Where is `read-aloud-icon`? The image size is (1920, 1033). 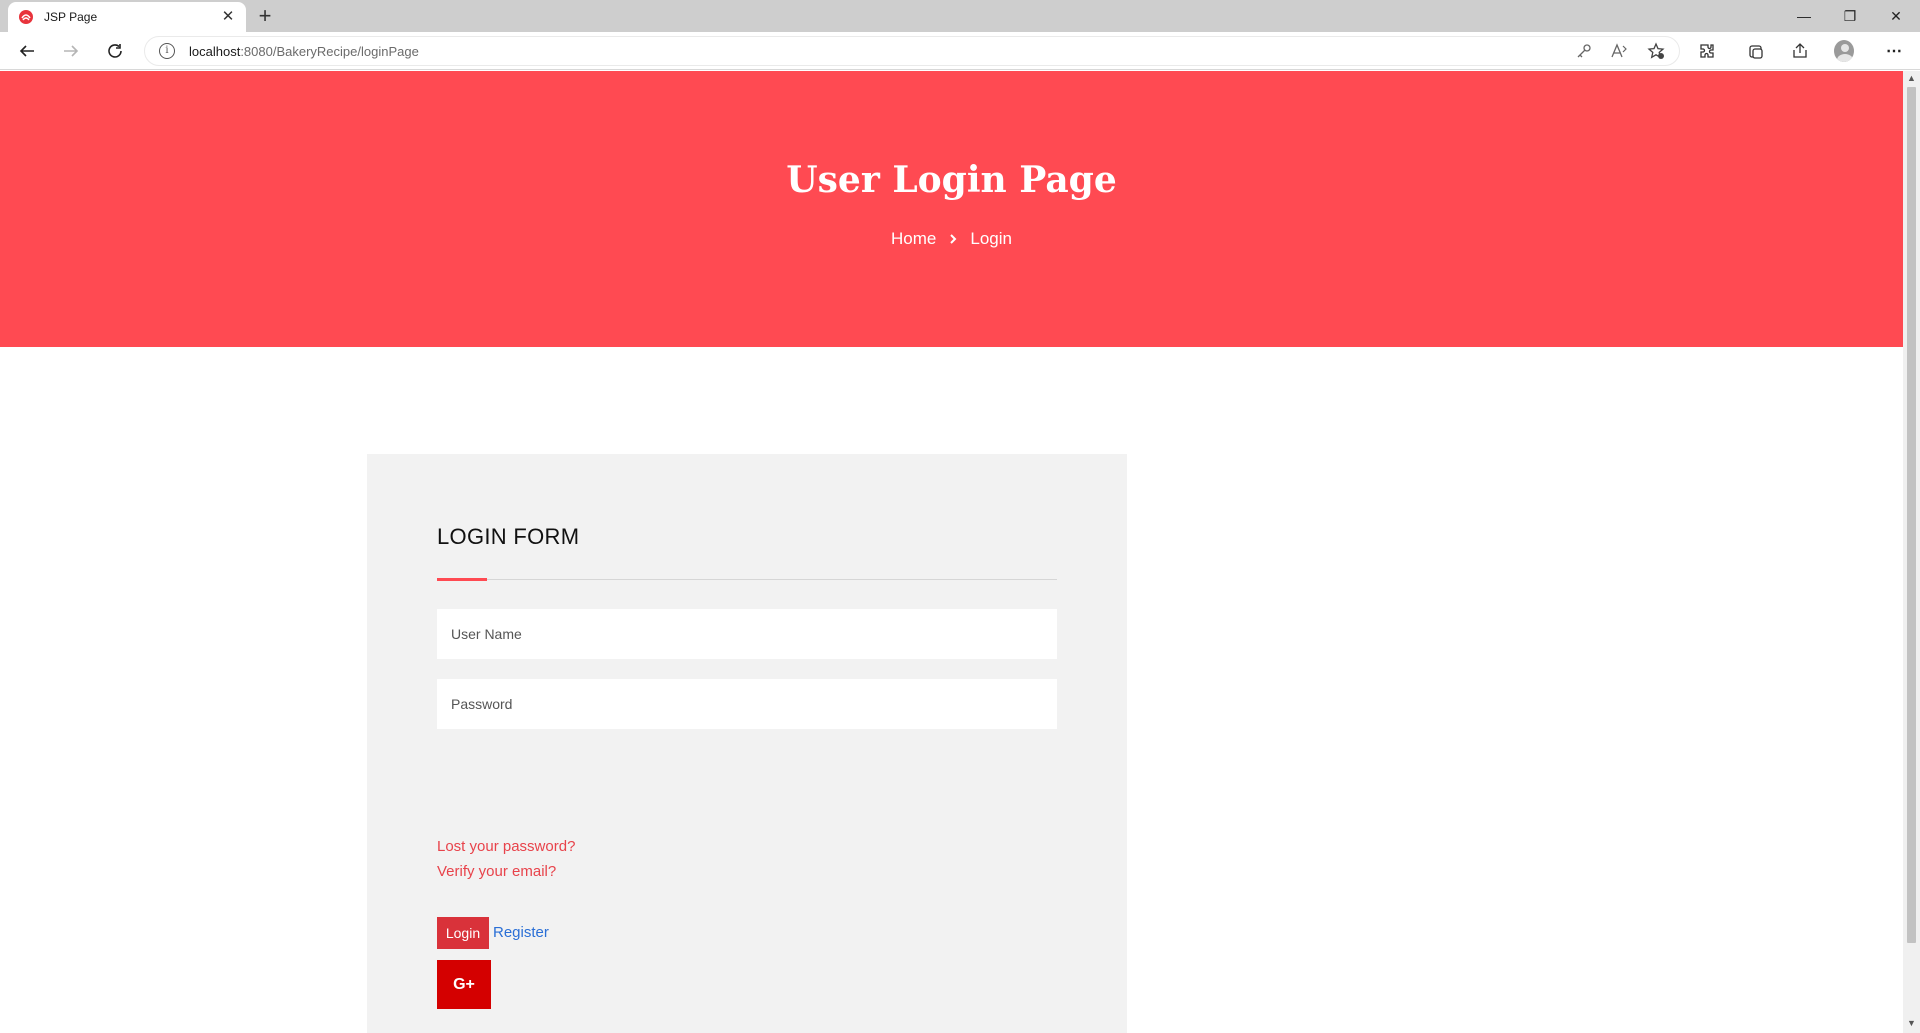
read-aloud-icon is located at coordinates (1620, 51).